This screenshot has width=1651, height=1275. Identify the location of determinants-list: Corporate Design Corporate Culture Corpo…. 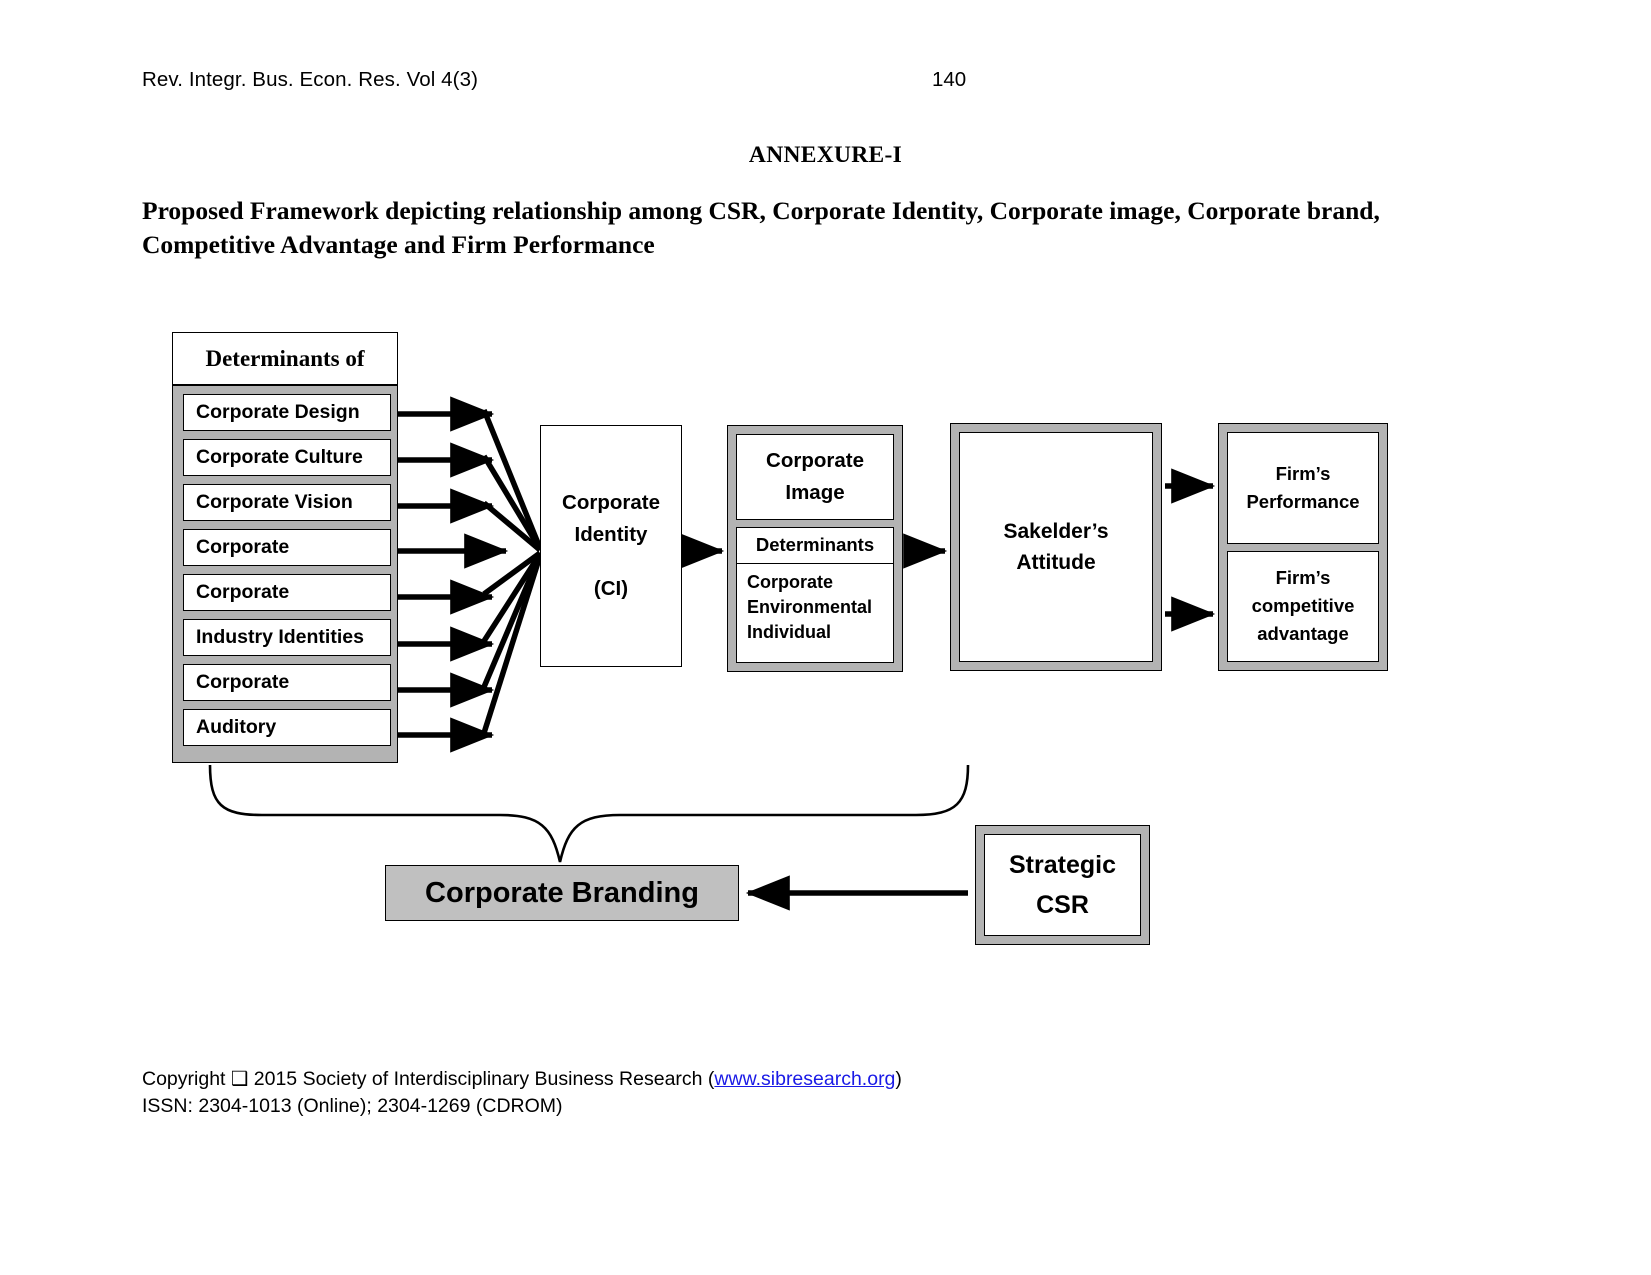
(285, 574).